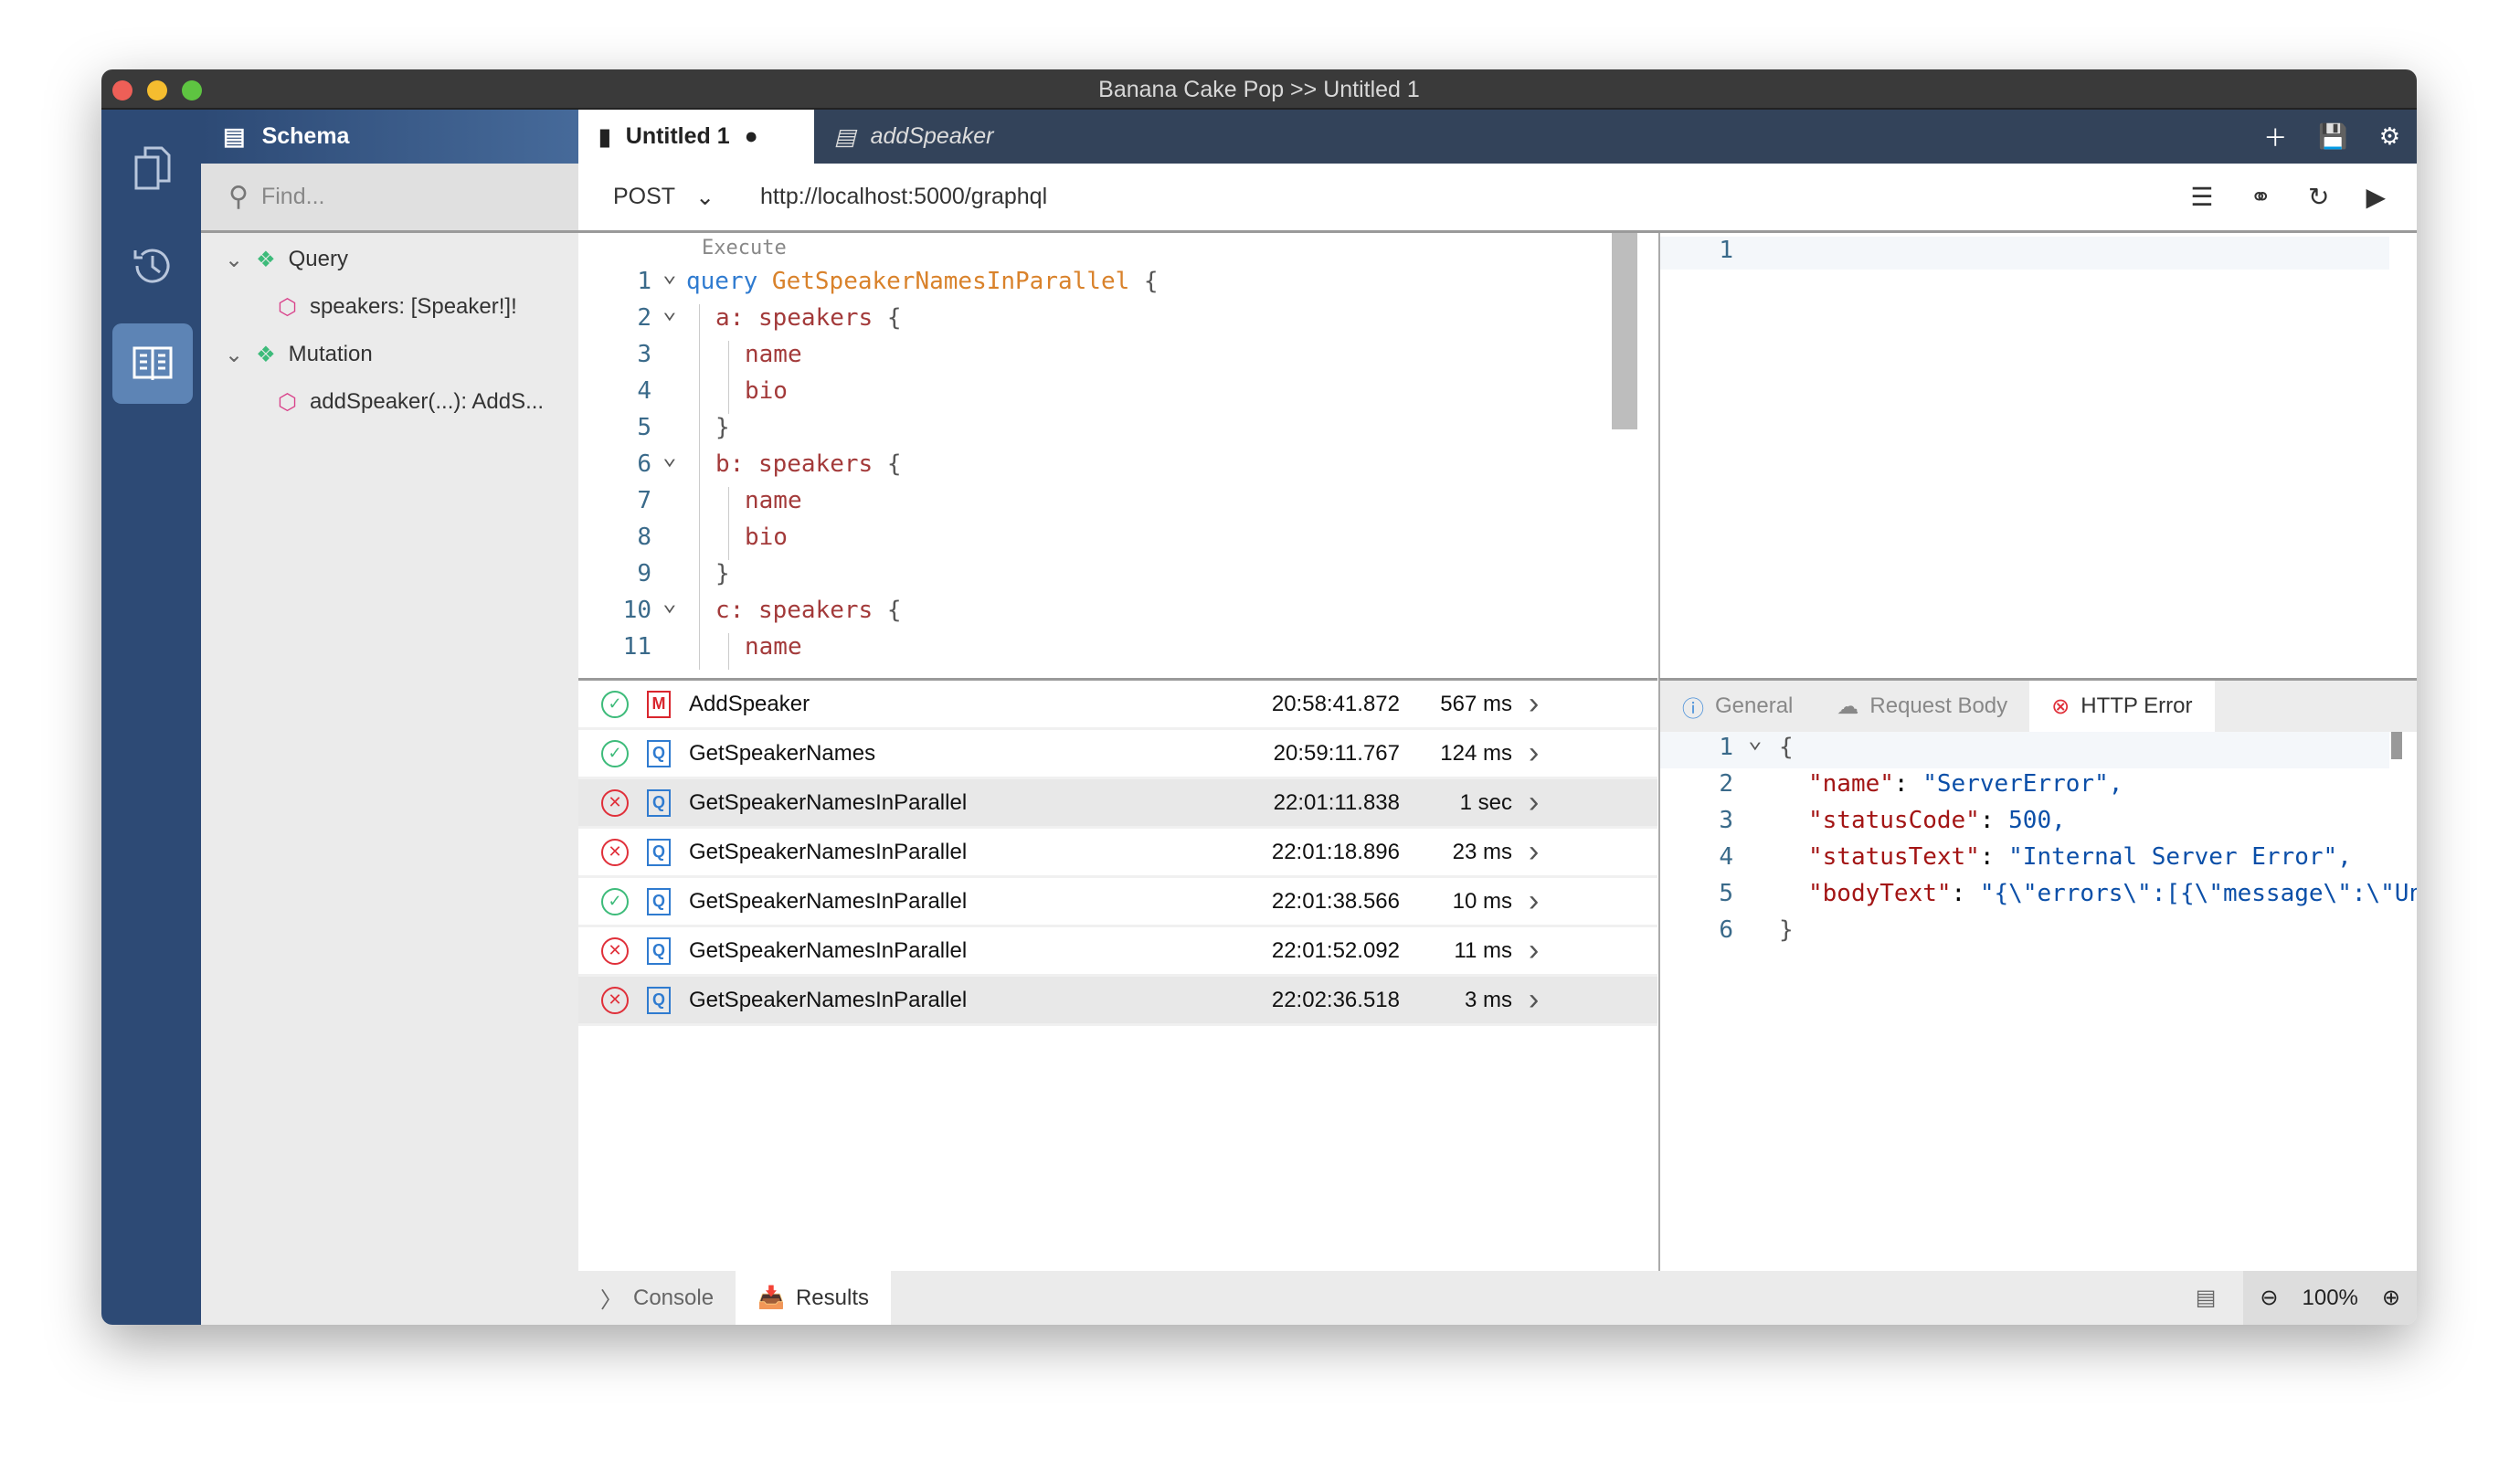 The width and height of the screenshot is (2520, 1460). I want to click on split-layout-icon: ▤, so click(2206, 1298).